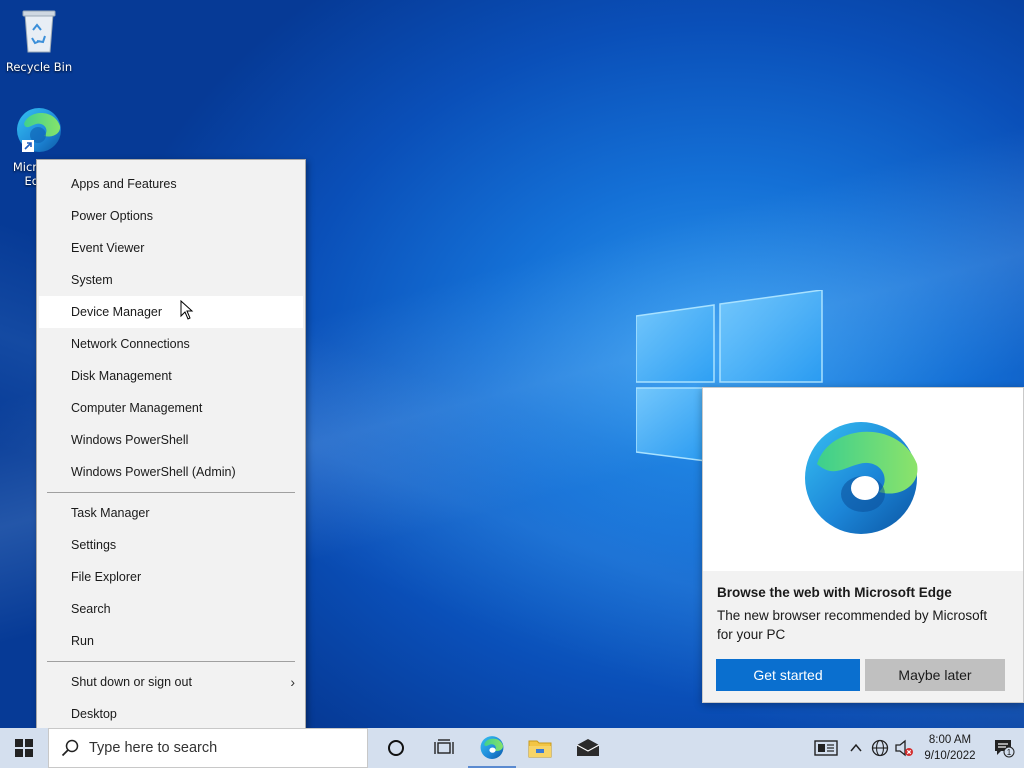 Image resolution: width=1024 pixels, height=768 pixels. I want to click on menu-item-disk-management: Disk Management, so click(171, 376).